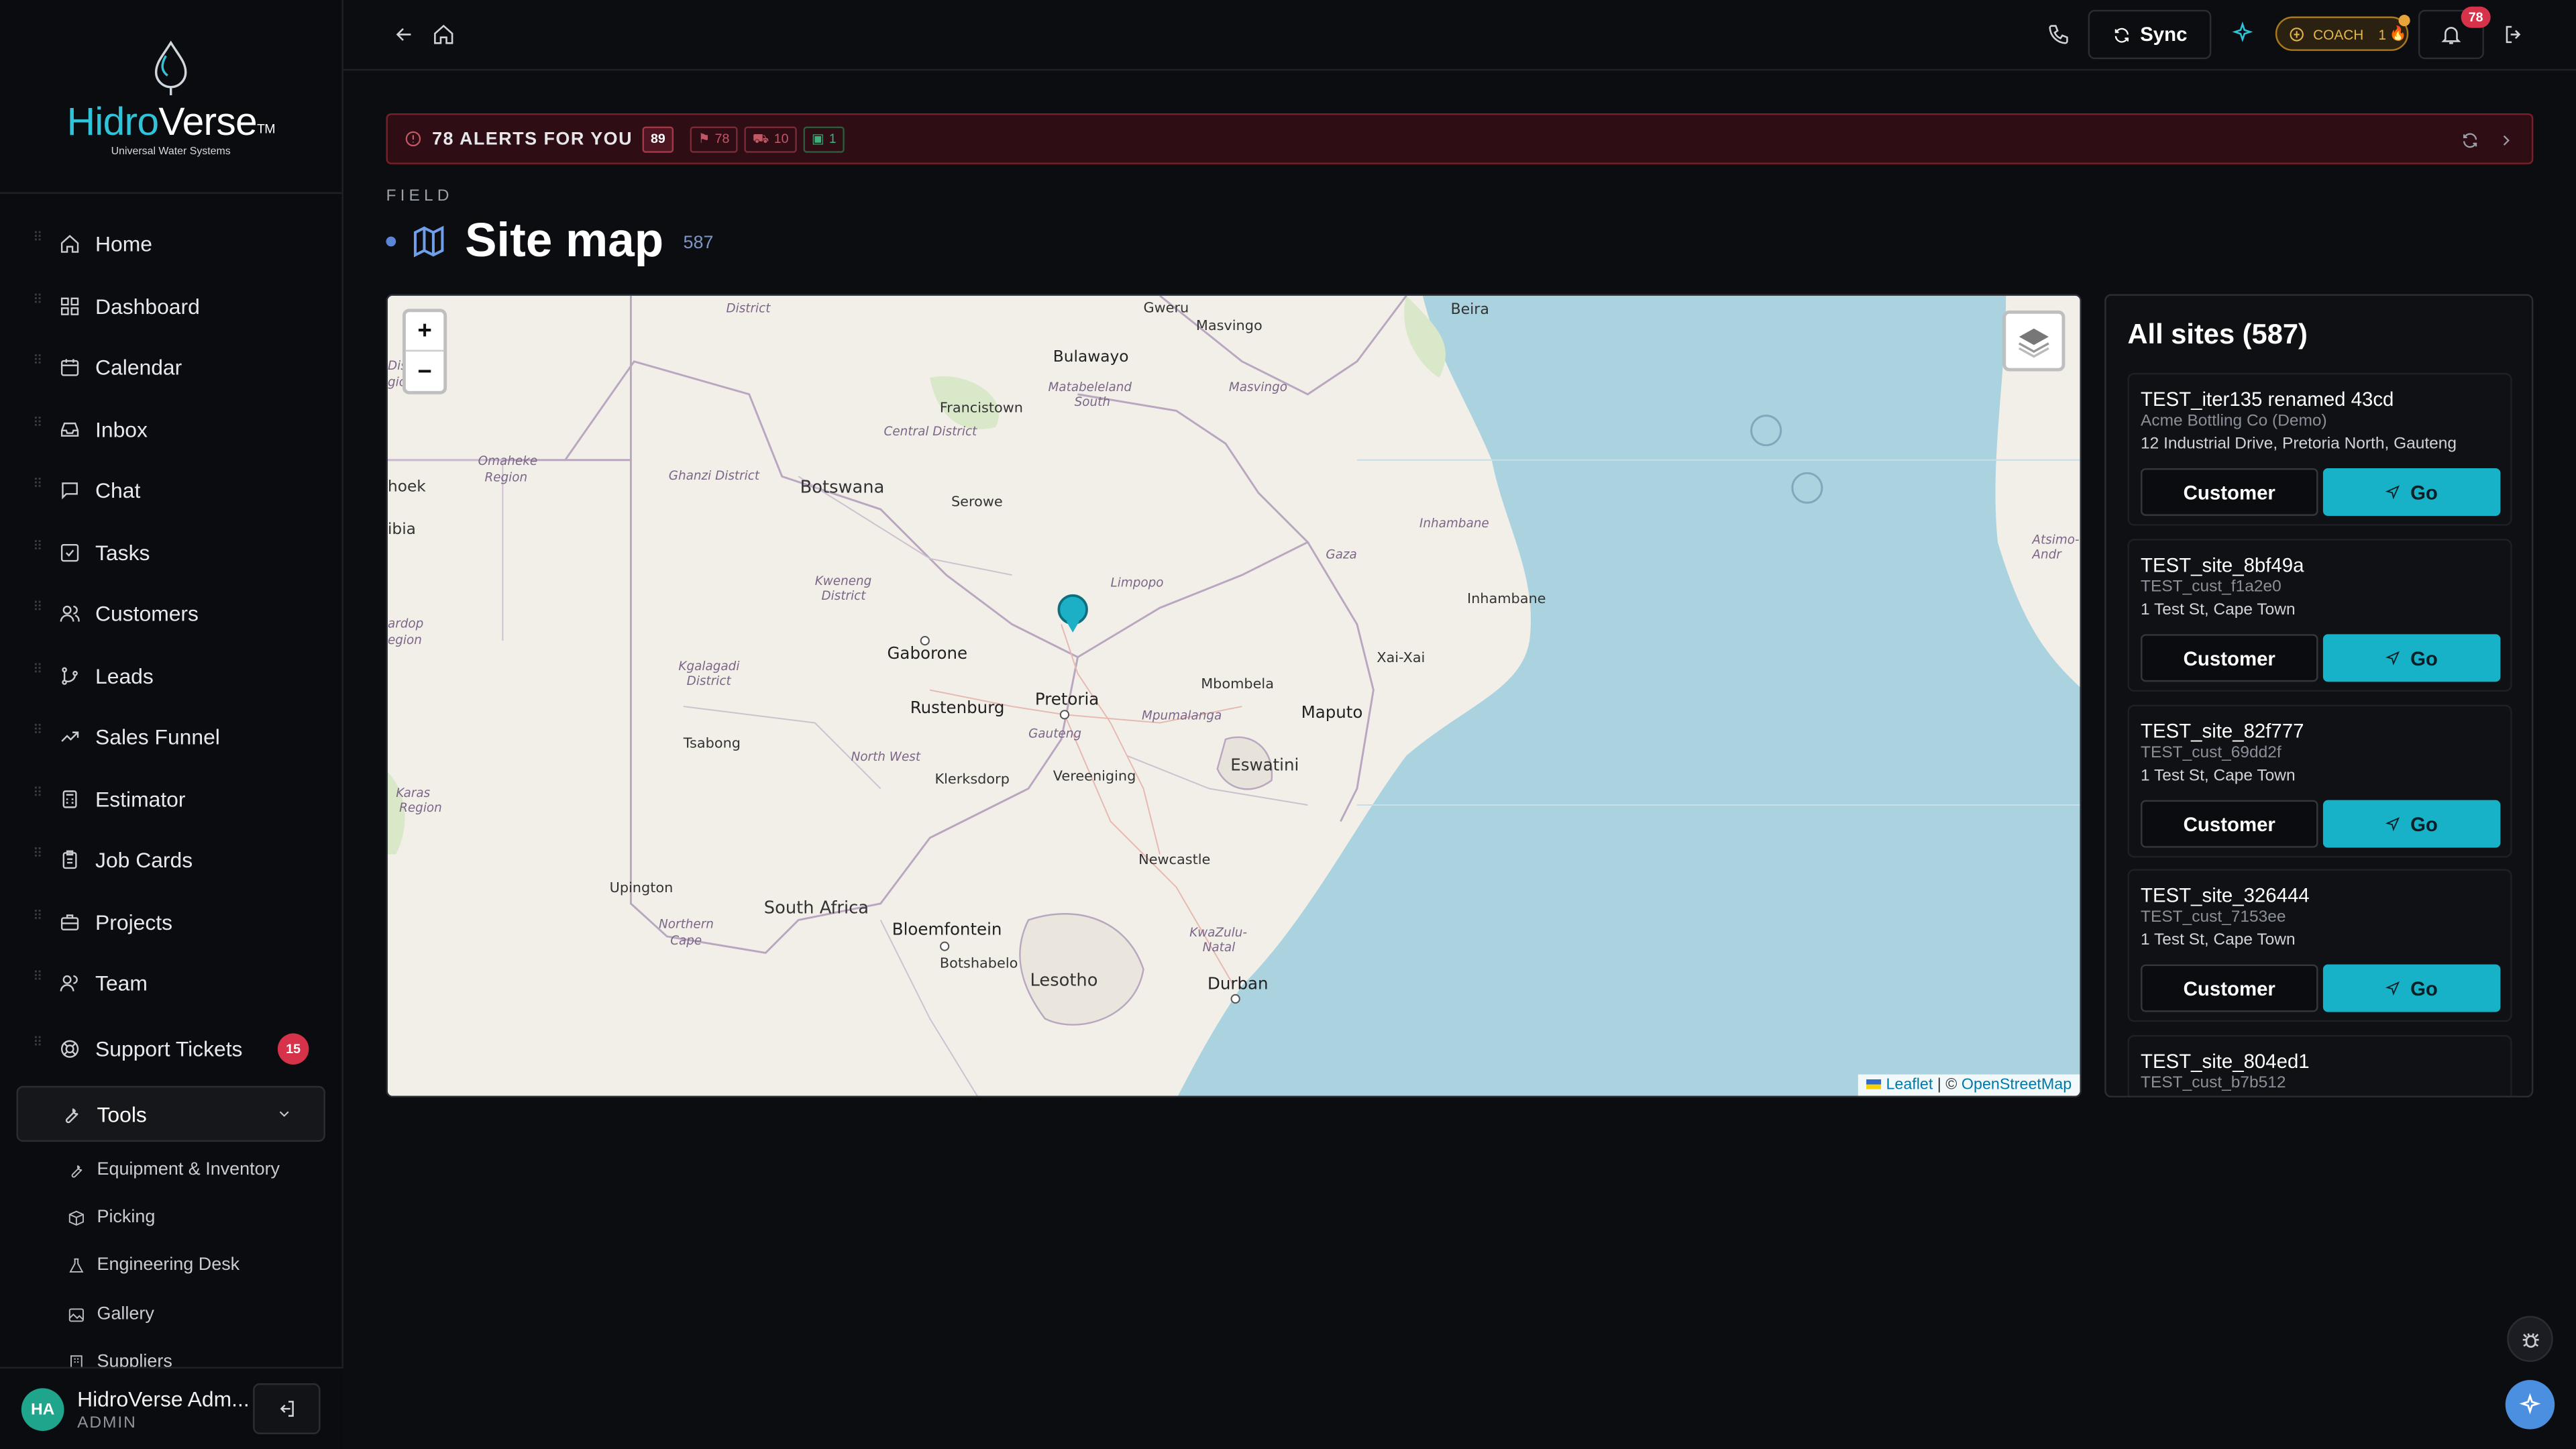  What do you see at coordinates (171, 983) in the screenshot?
I see `sidebar-item-team: ⠿ Team` at bounding box center [171, 983].